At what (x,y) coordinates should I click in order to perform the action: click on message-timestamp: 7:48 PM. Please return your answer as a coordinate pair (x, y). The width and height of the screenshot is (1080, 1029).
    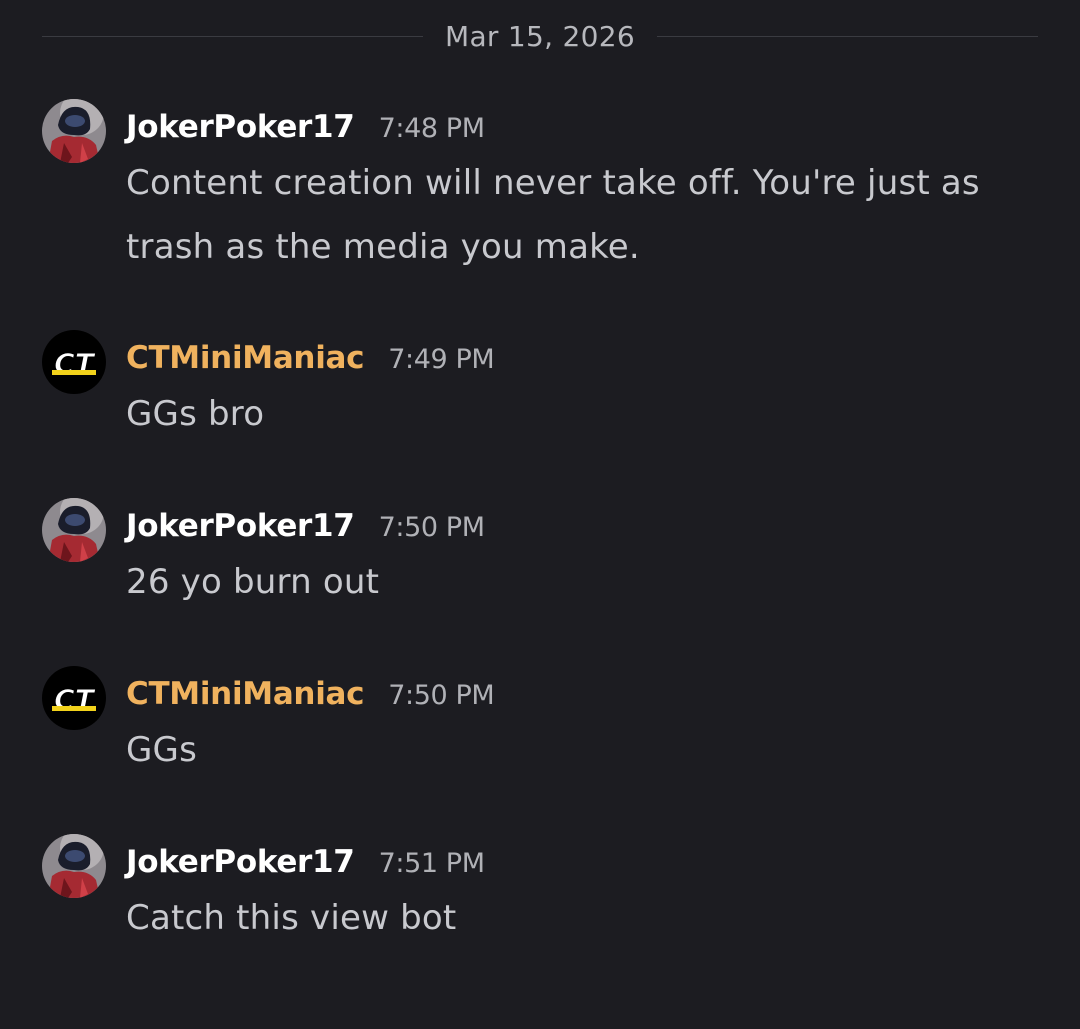
    Looking at the image, I should click on (431, 128).